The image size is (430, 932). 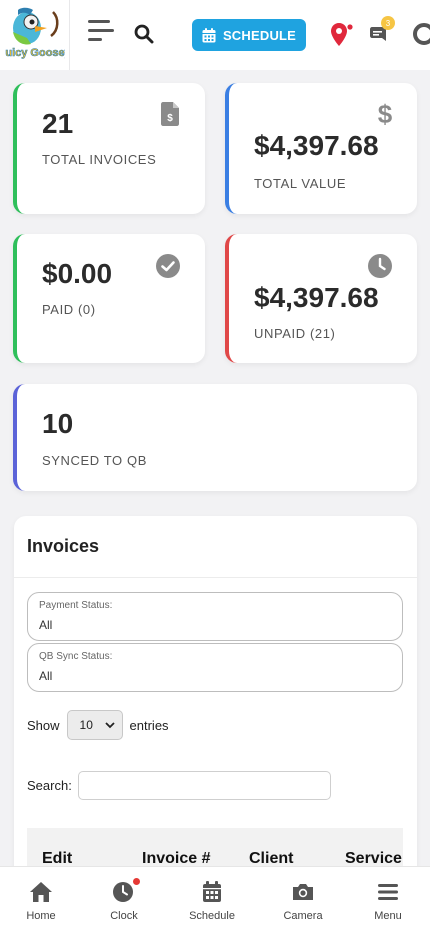 What do you see at coordinates (49, 785) in the screenshot?
I see `search-label: Search:` at bounding box center [49, 785].